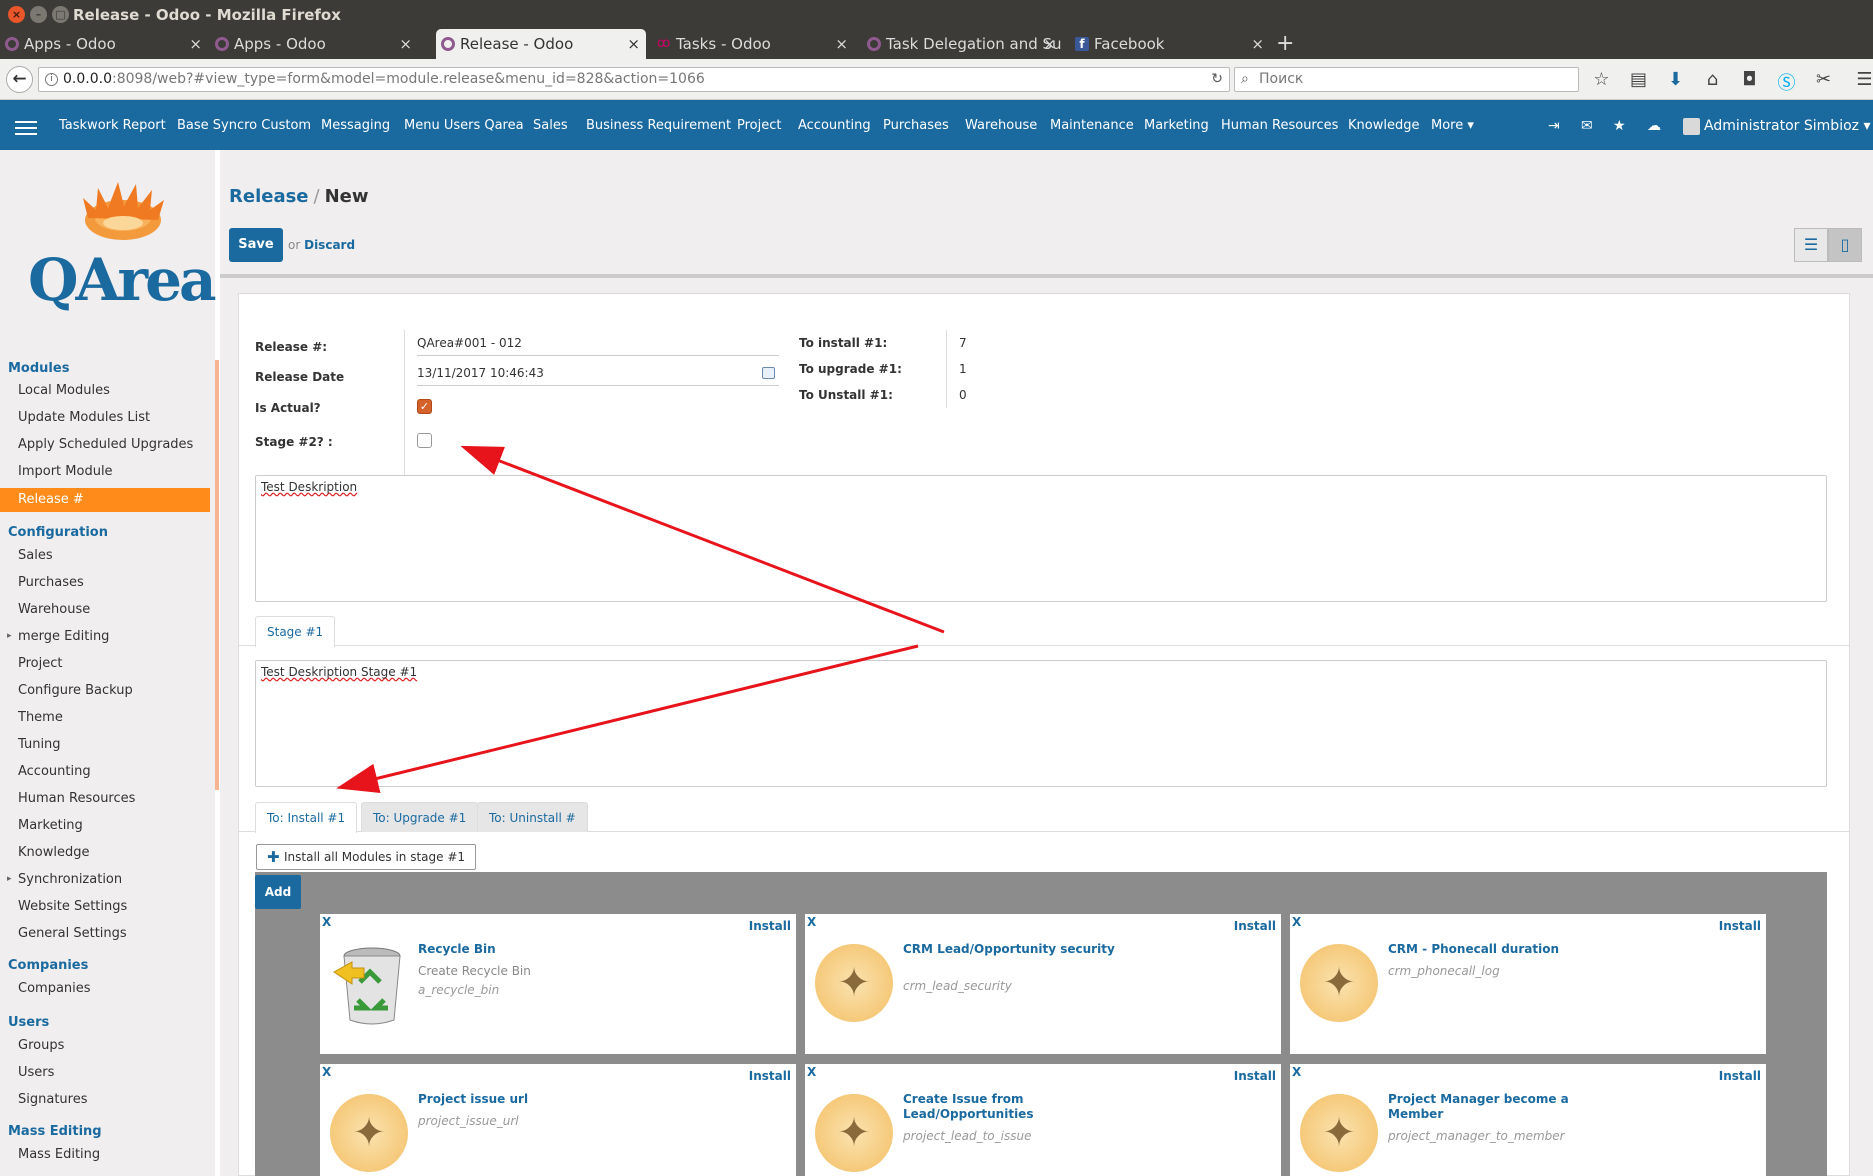 The image size is (1873, 1176). Describe the element at coordinates (36, 1072) in the screenshot. I see `sidebar-item-users: Users` at that location.